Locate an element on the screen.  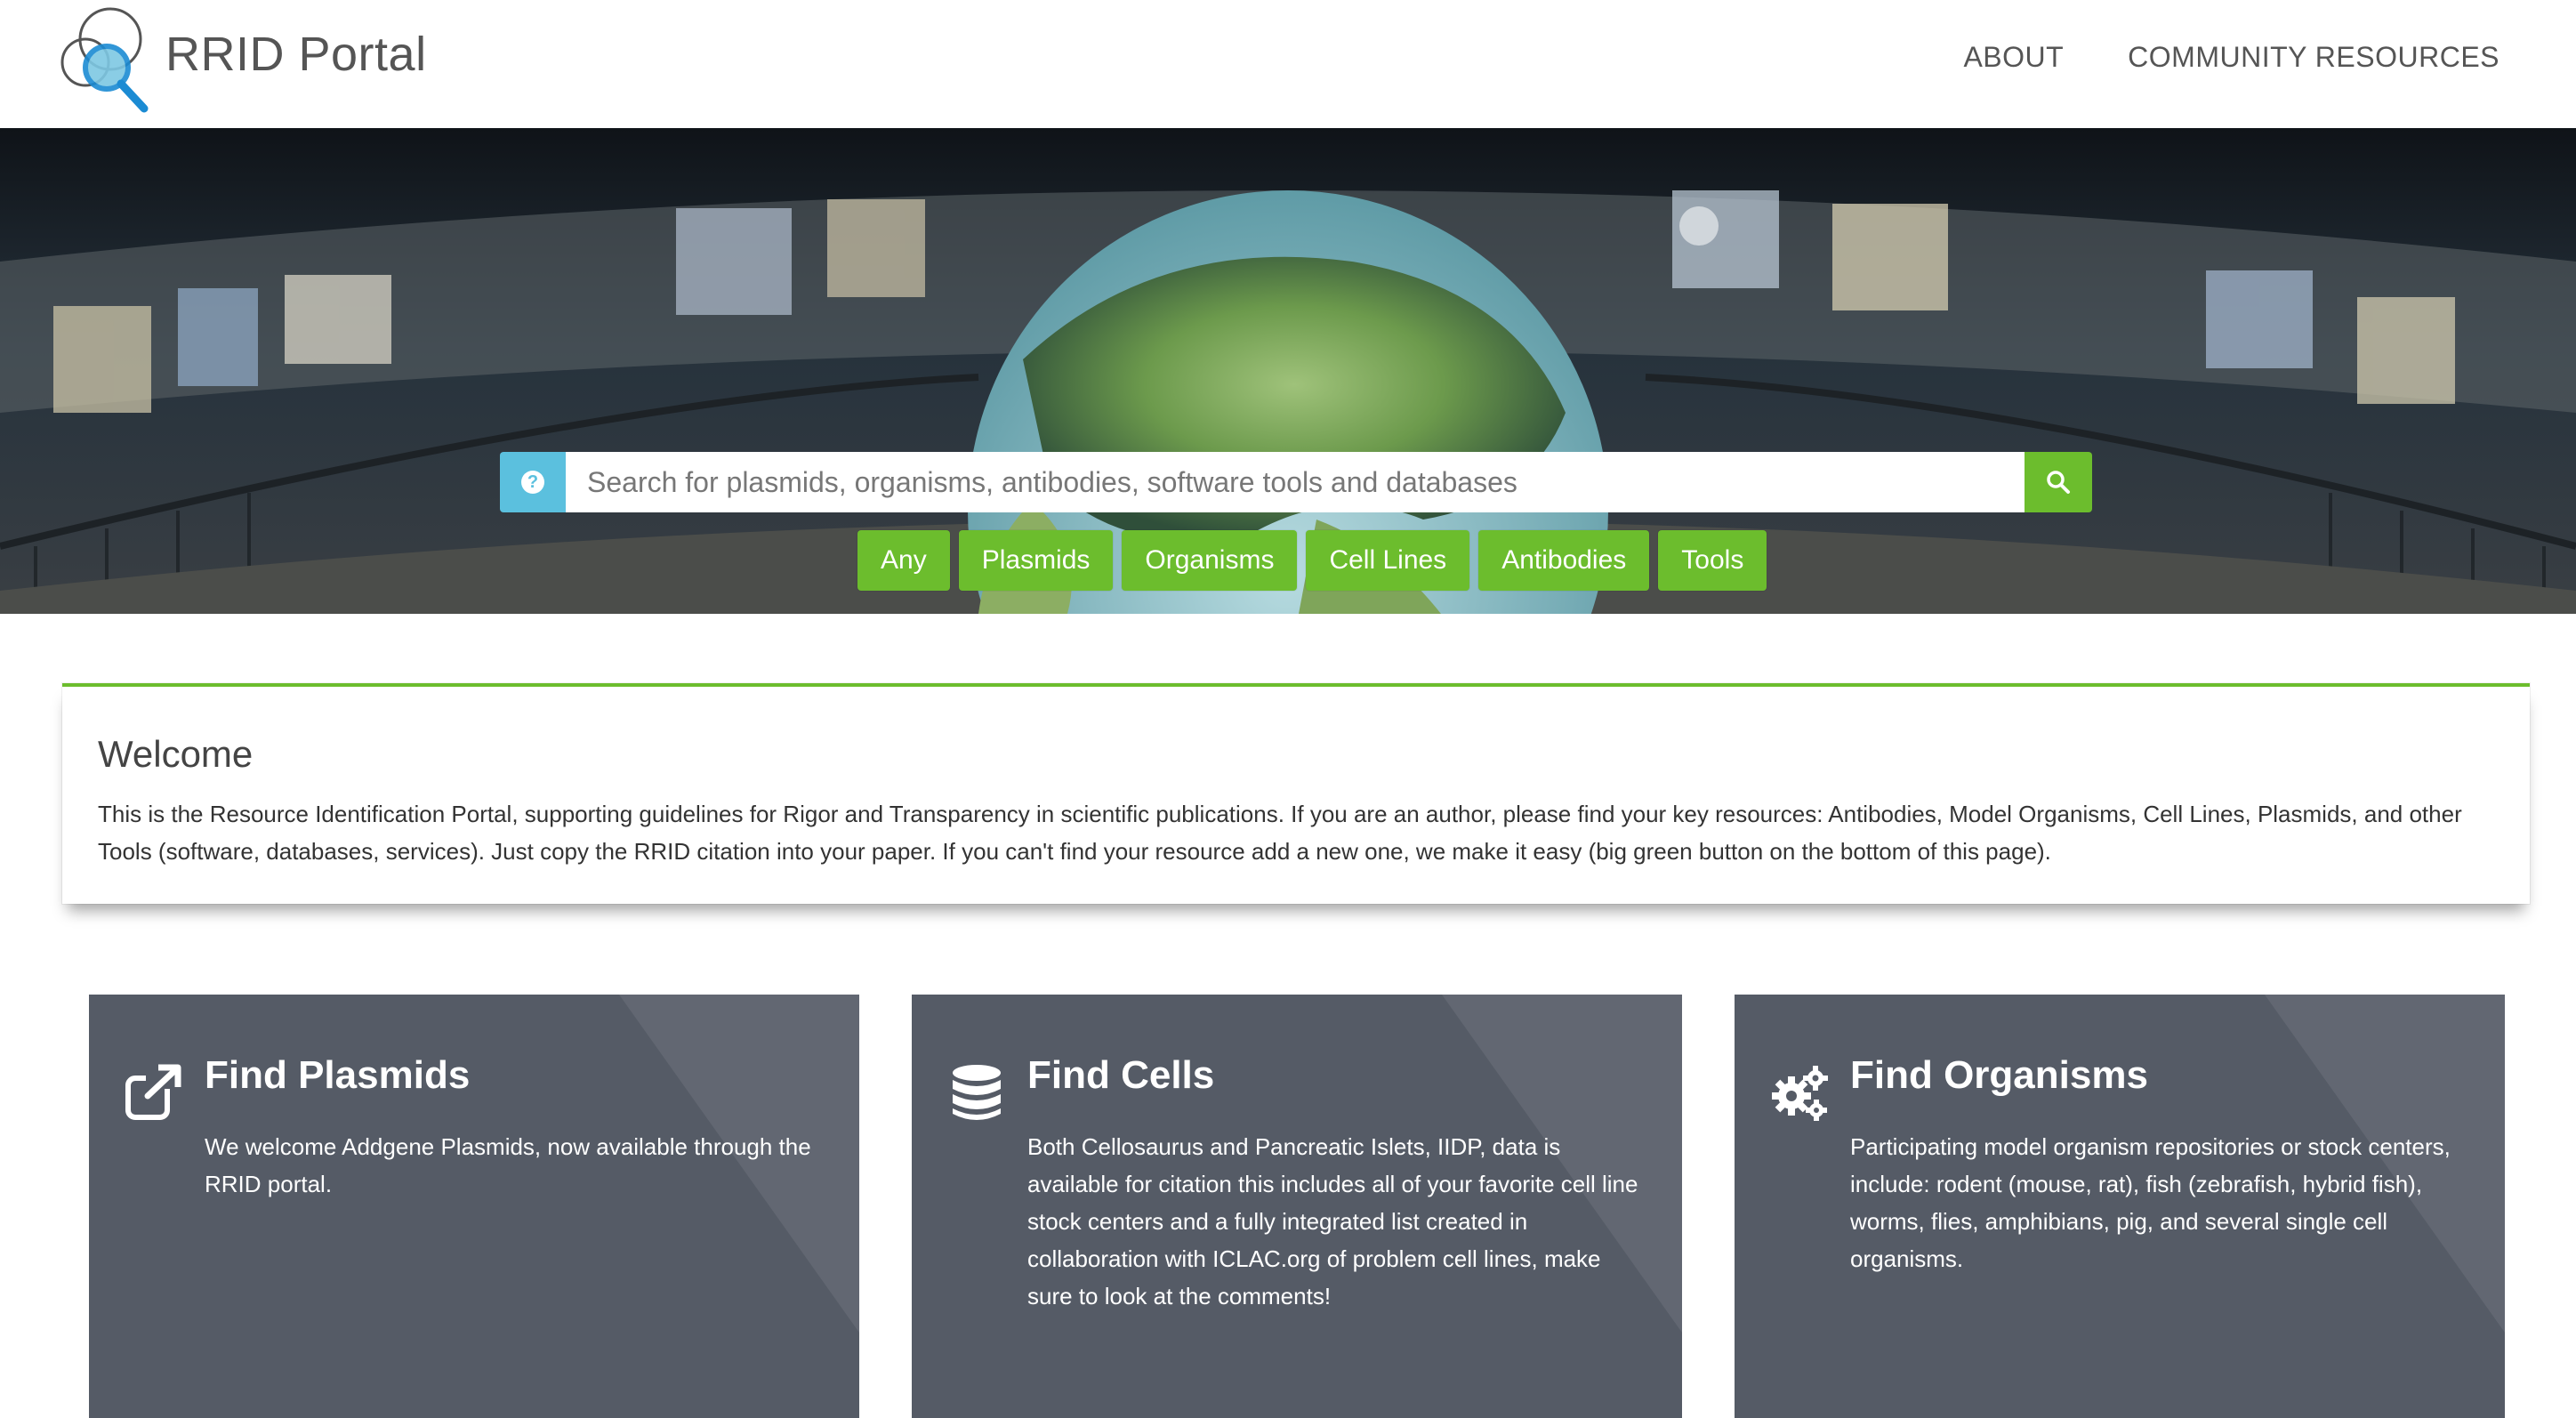
database-icon is located at coordinates (977, 1092).